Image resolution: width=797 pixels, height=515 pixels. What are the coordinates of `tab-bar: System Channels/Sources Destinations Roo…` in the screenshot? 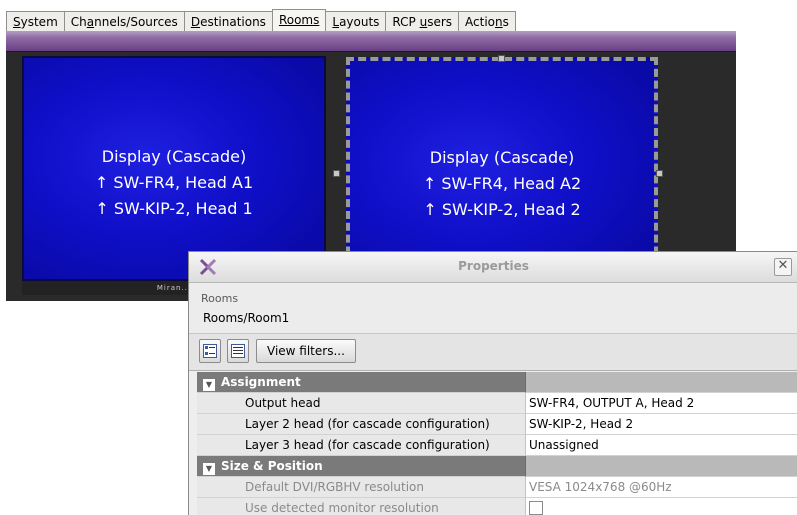 It's located at (371, 20).